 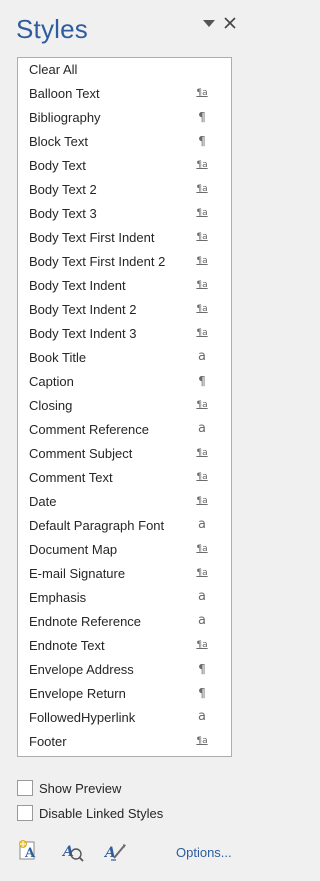 I want to click on style-name: Balloon Text, so click(x=64, y=93).